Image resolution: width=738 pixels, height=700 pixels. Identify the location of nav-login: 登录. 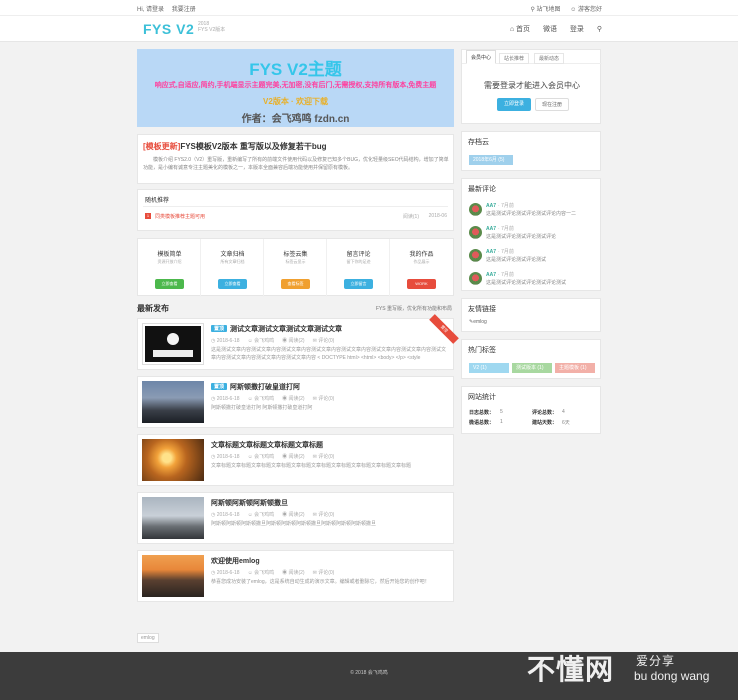
(577, 29).